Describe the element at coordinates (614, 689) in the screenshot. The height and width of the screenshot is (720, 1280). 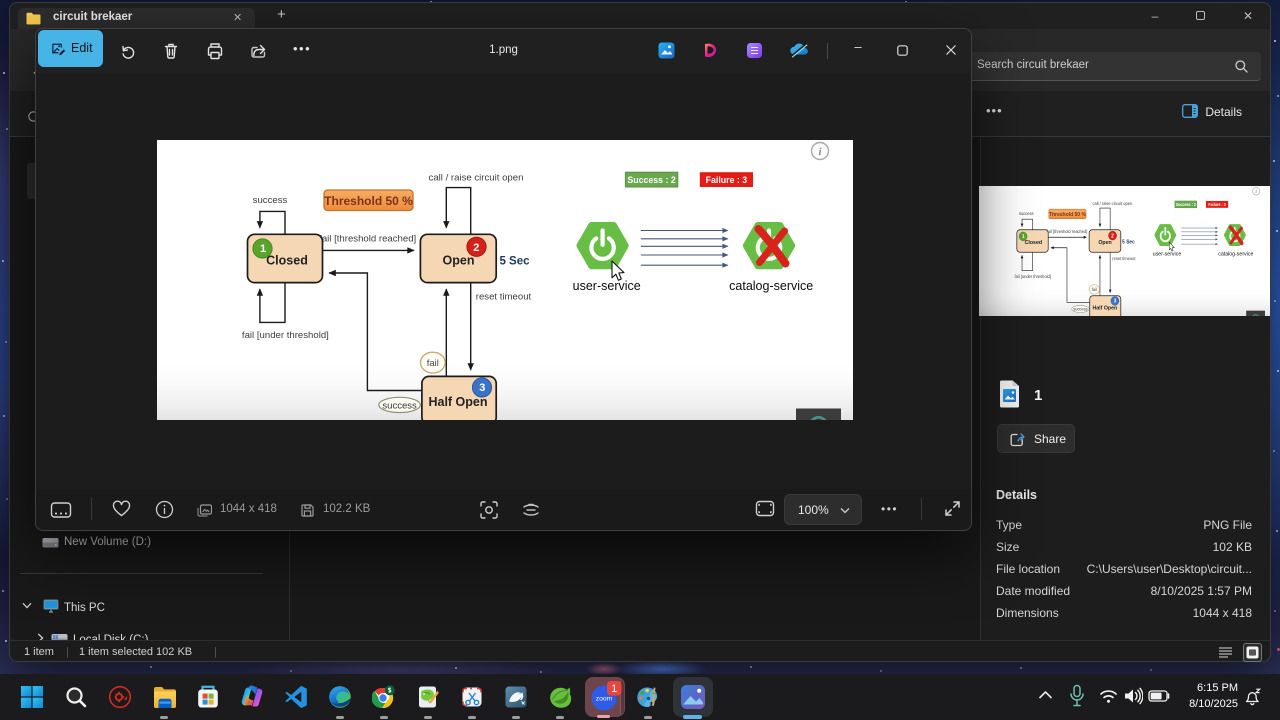
I see `svg-text: 1` at that location.